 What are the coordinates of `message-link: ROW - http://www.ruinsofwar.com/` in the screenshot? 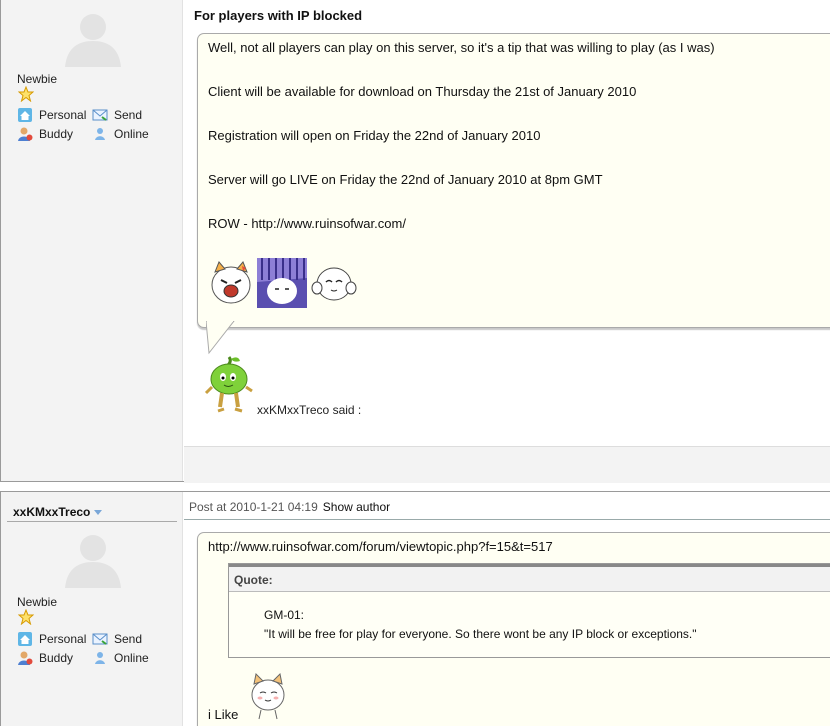 It's located at (307, 223).